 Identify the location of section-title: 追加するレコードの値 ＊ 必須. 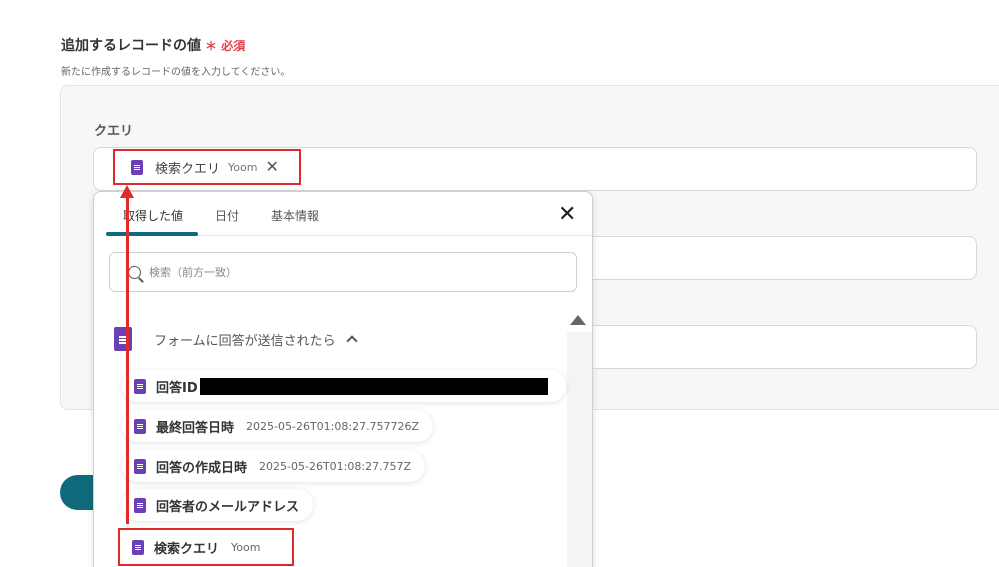
(153, 45).